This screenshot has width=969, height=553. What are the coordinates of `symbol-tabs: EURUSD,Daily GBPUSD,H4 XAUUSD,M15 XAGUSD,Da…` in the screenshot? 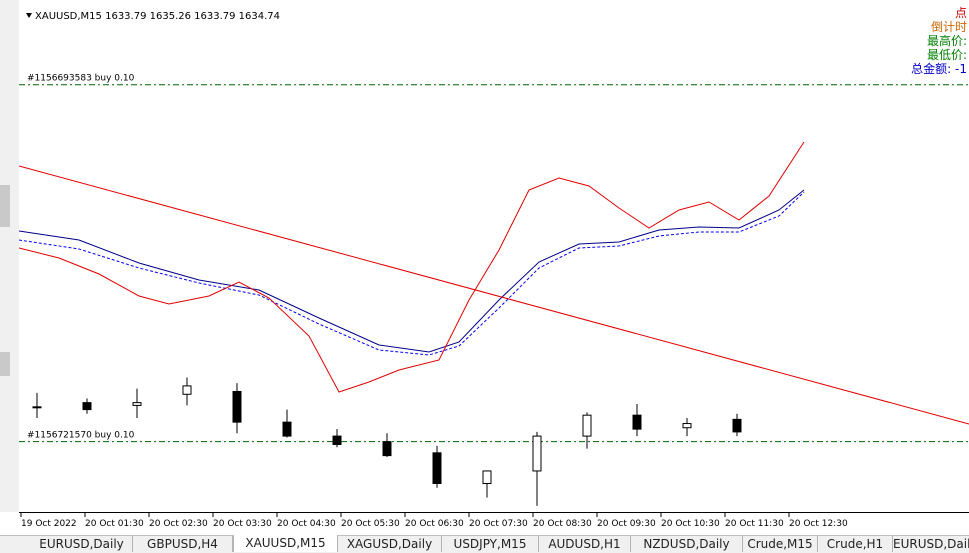 It's located at (484, 544).